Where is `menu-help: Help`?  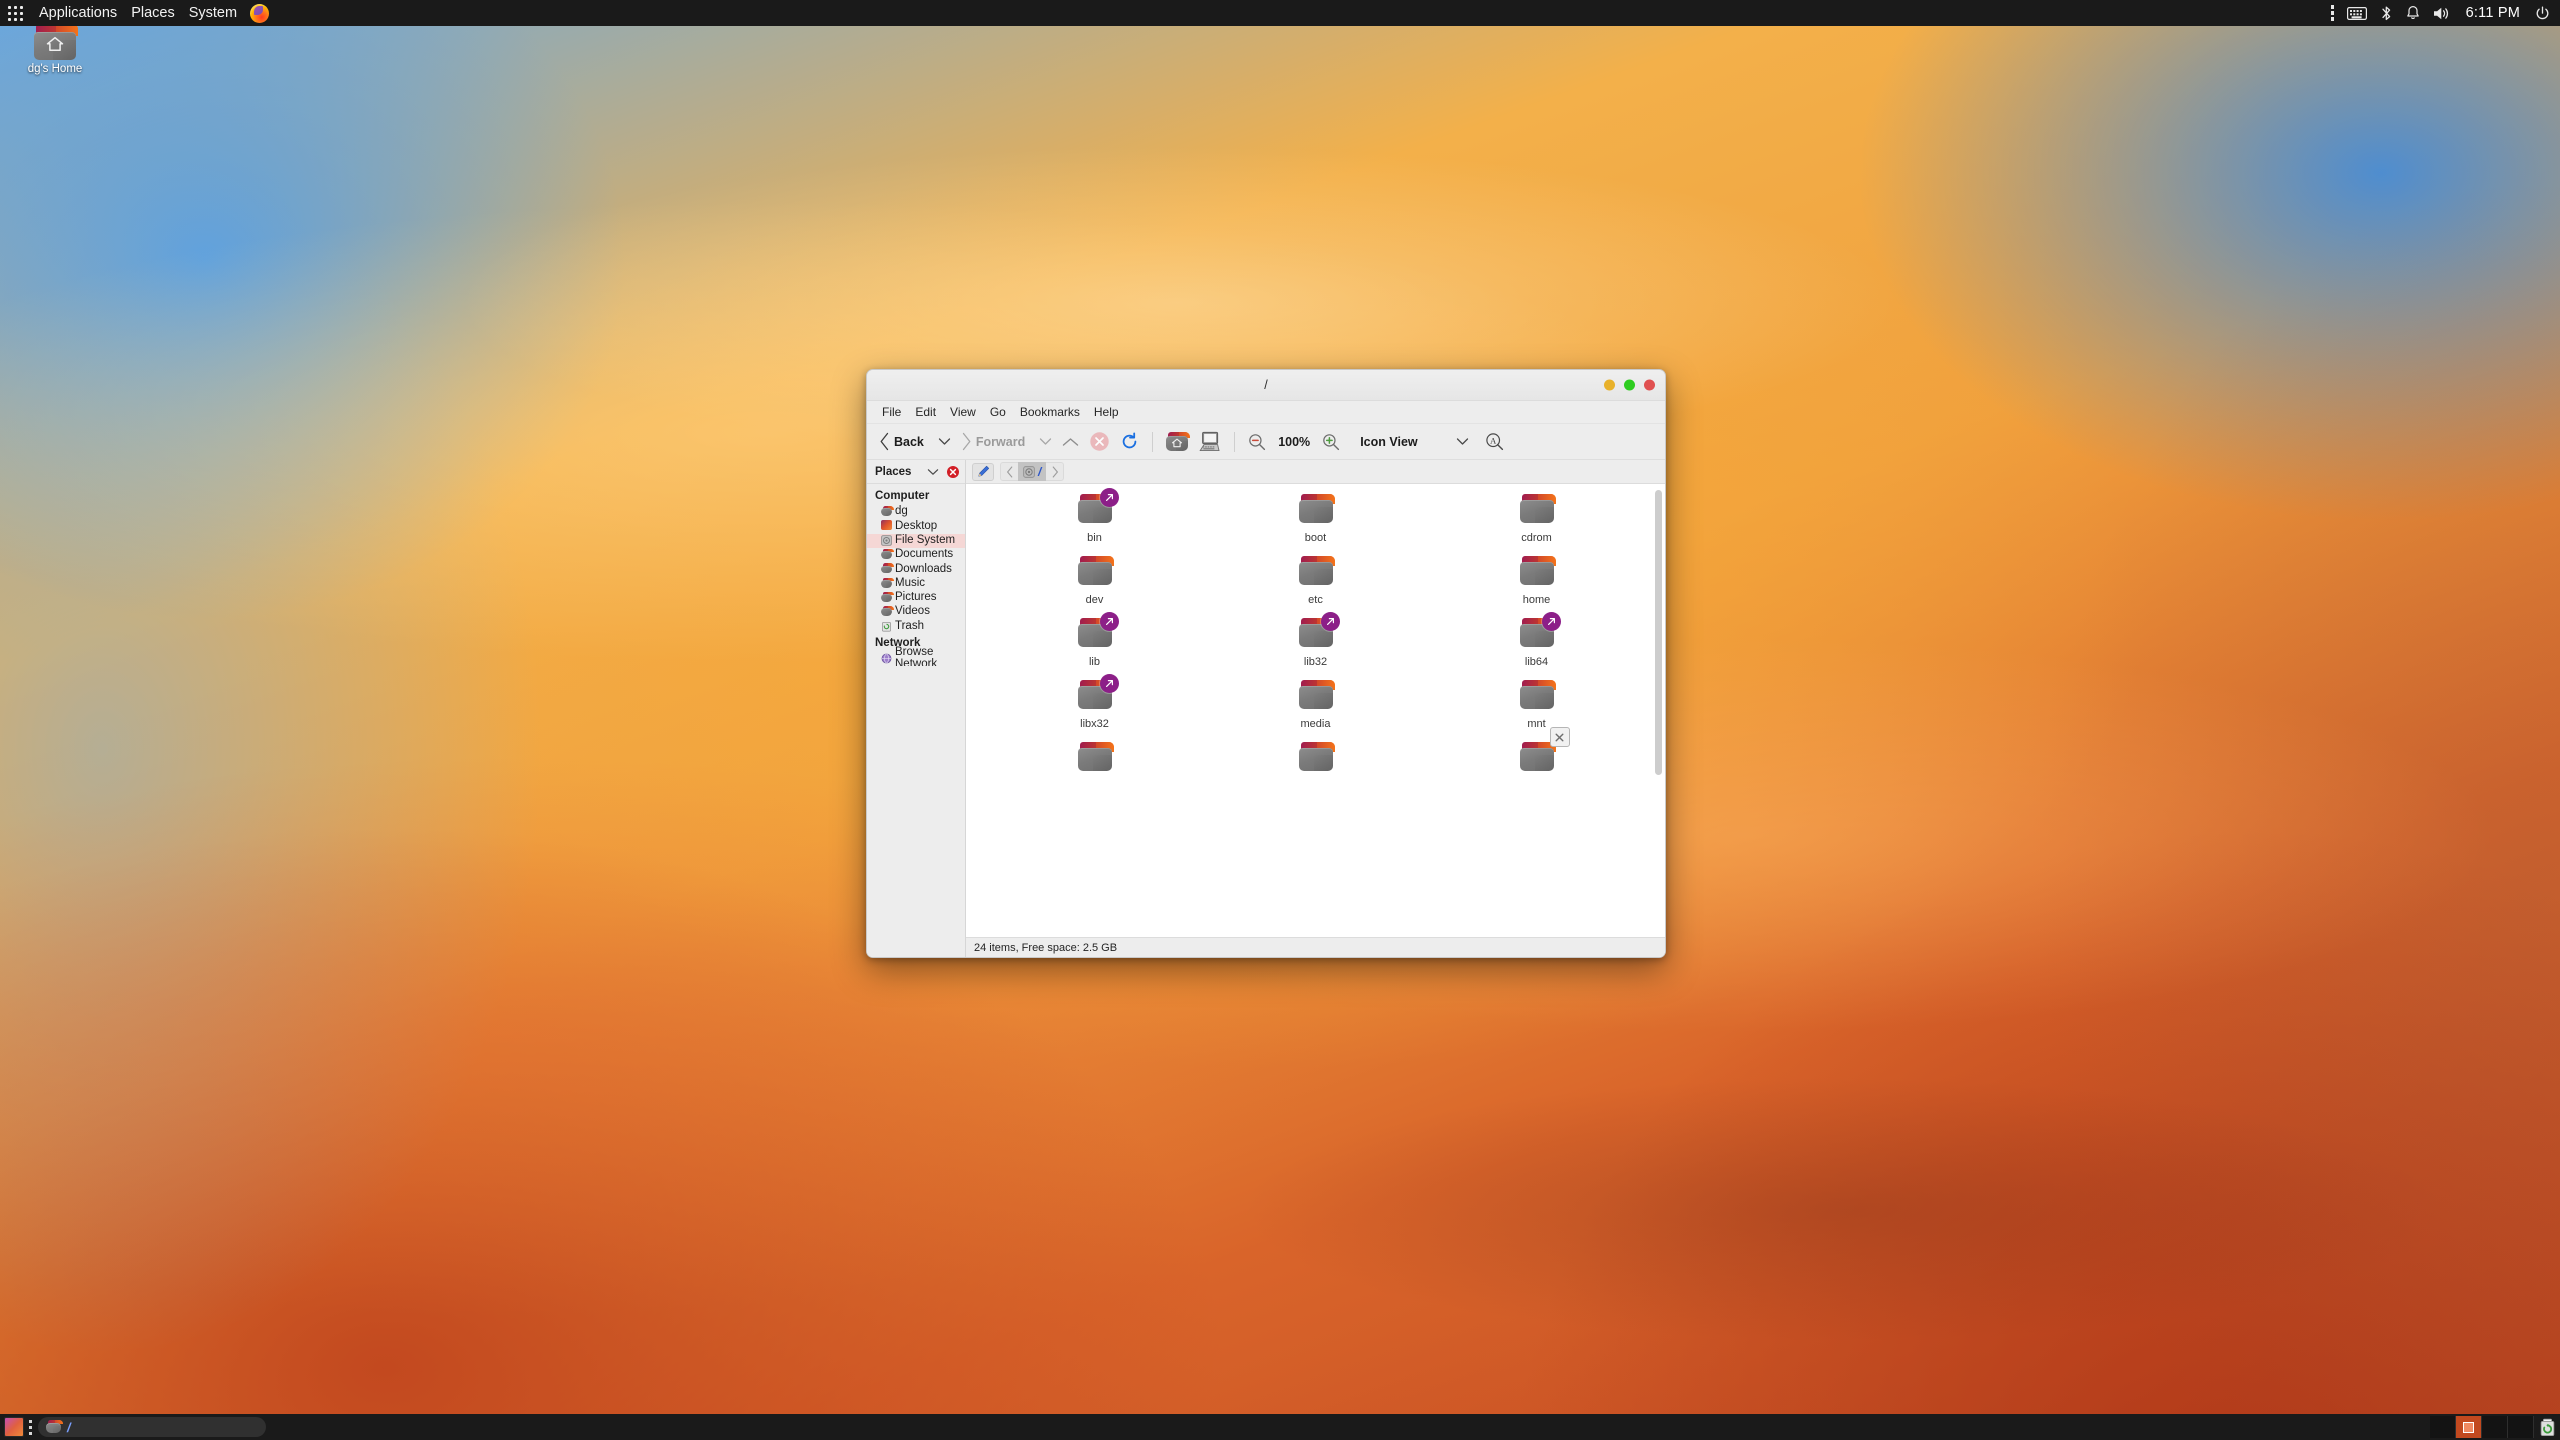
menu-help: Help is located at coordinates (1106, 412).